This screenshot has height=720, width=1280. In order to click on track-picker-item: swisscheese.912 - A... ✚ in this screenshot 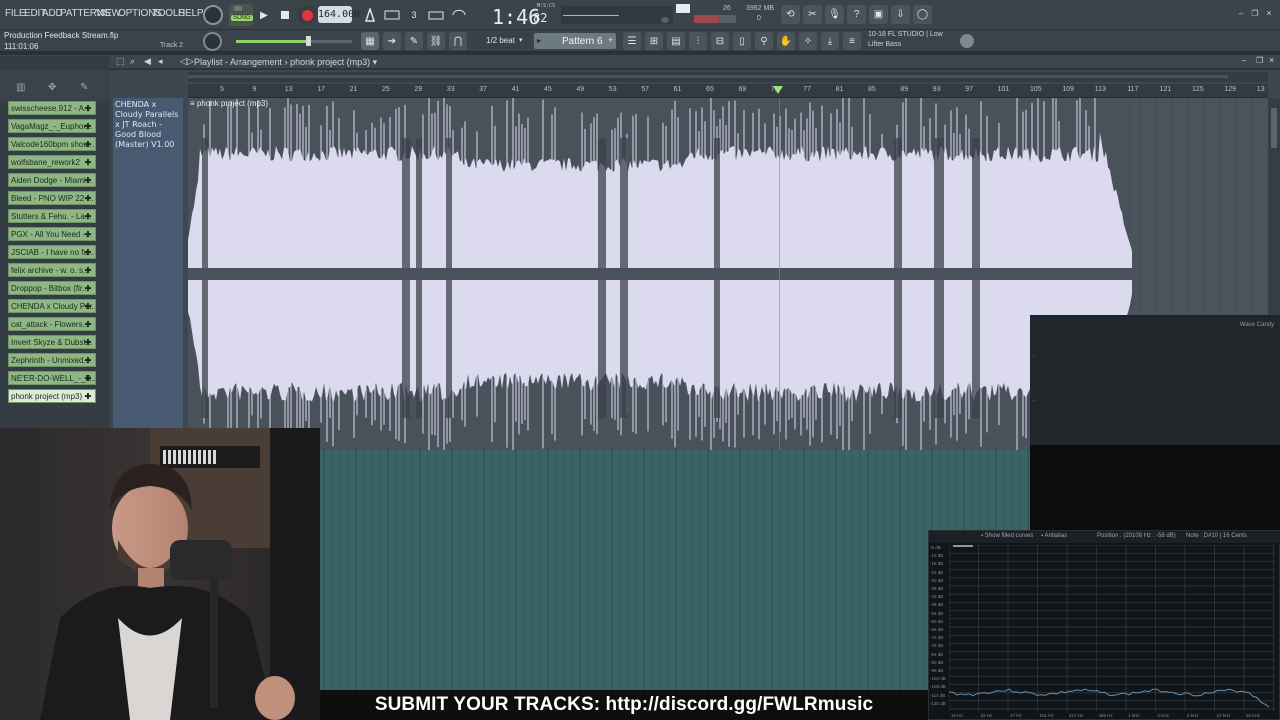, I will do `click(52, 108)`.